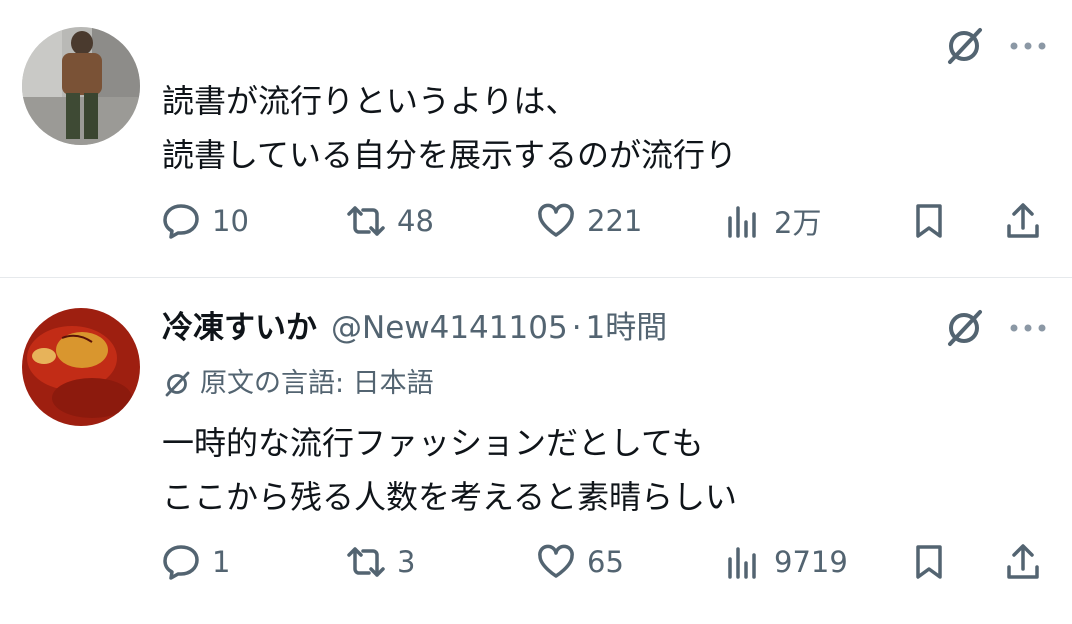 This screenshot has width=1072, height=624. I want to click on views-count: 2万, so click(798, 223).